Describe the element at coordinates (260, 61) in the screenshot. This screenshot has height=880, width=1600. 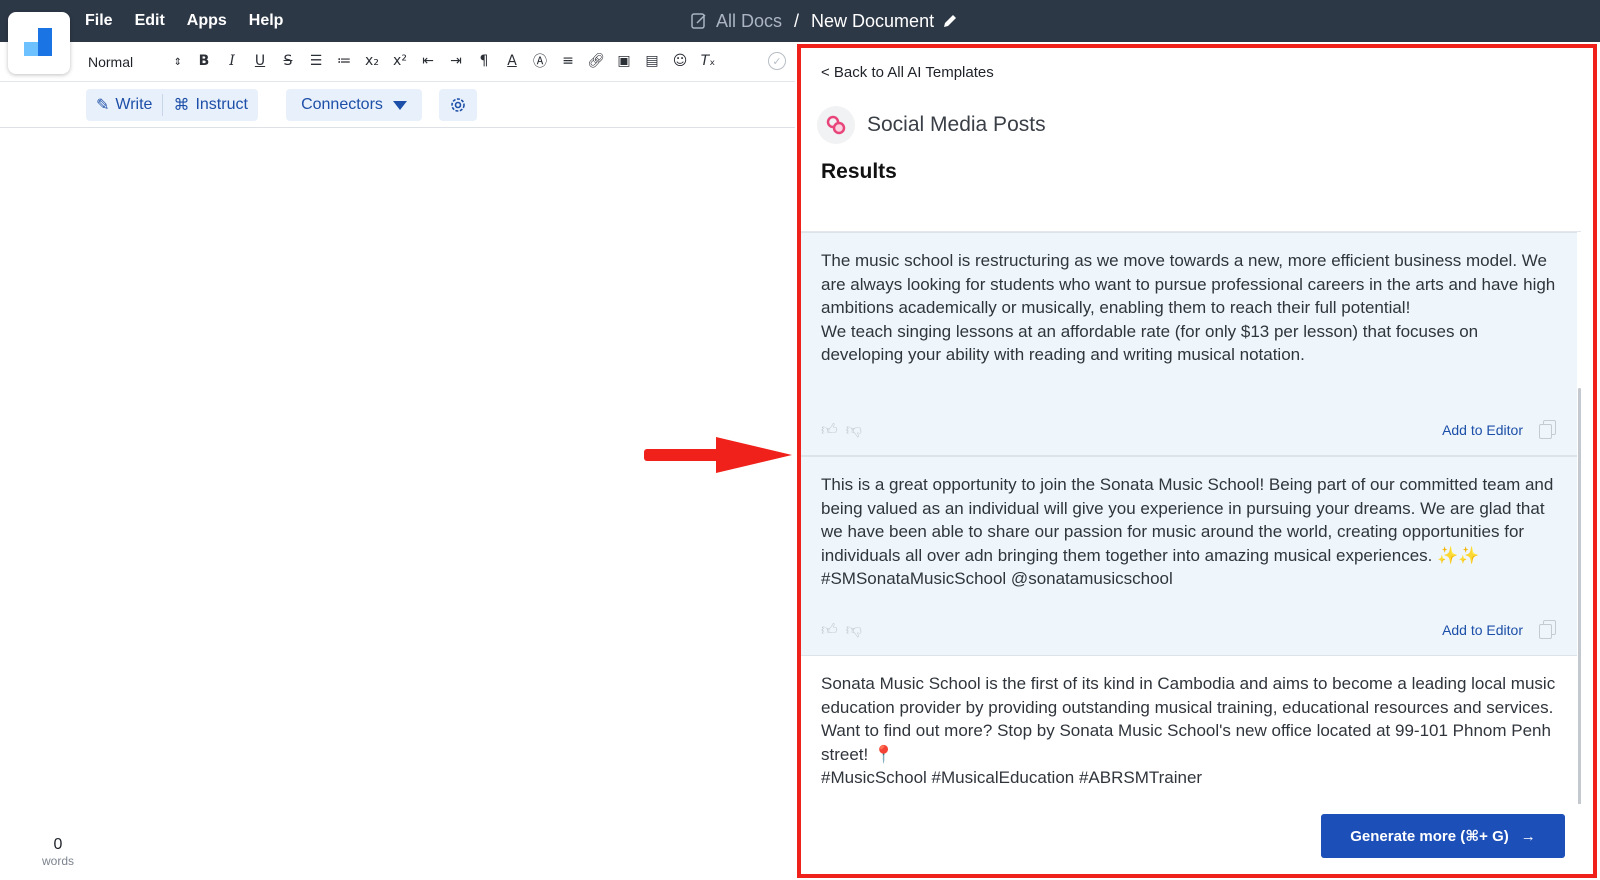
I see `underline-icon: U` at that location.